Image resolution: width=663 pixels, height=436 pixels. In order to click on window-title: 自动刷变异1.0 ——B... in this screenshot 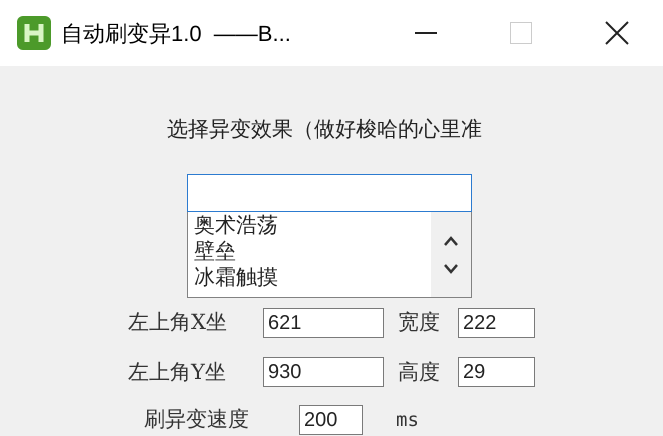, I will do `click(176, 34)`.